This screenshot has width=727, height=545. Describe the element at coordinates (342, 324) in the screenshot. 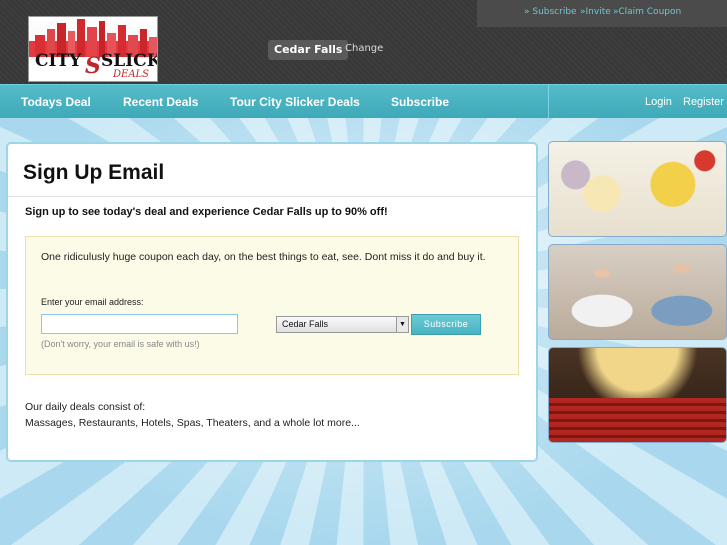

I see `city-select: Cedar Falls ▼` at that location.